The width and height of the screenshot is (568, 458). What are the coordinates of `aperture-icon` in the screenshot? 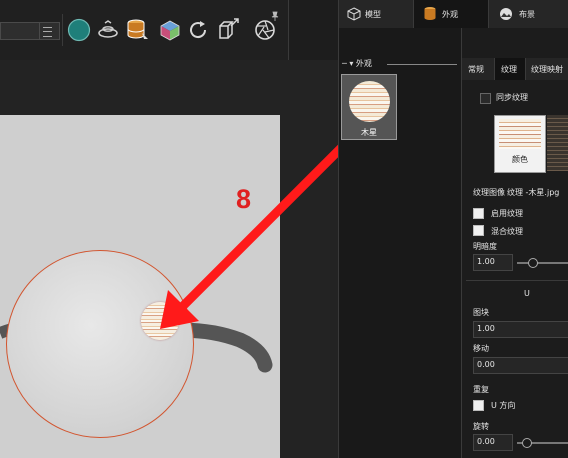 It's located at (265, 30).